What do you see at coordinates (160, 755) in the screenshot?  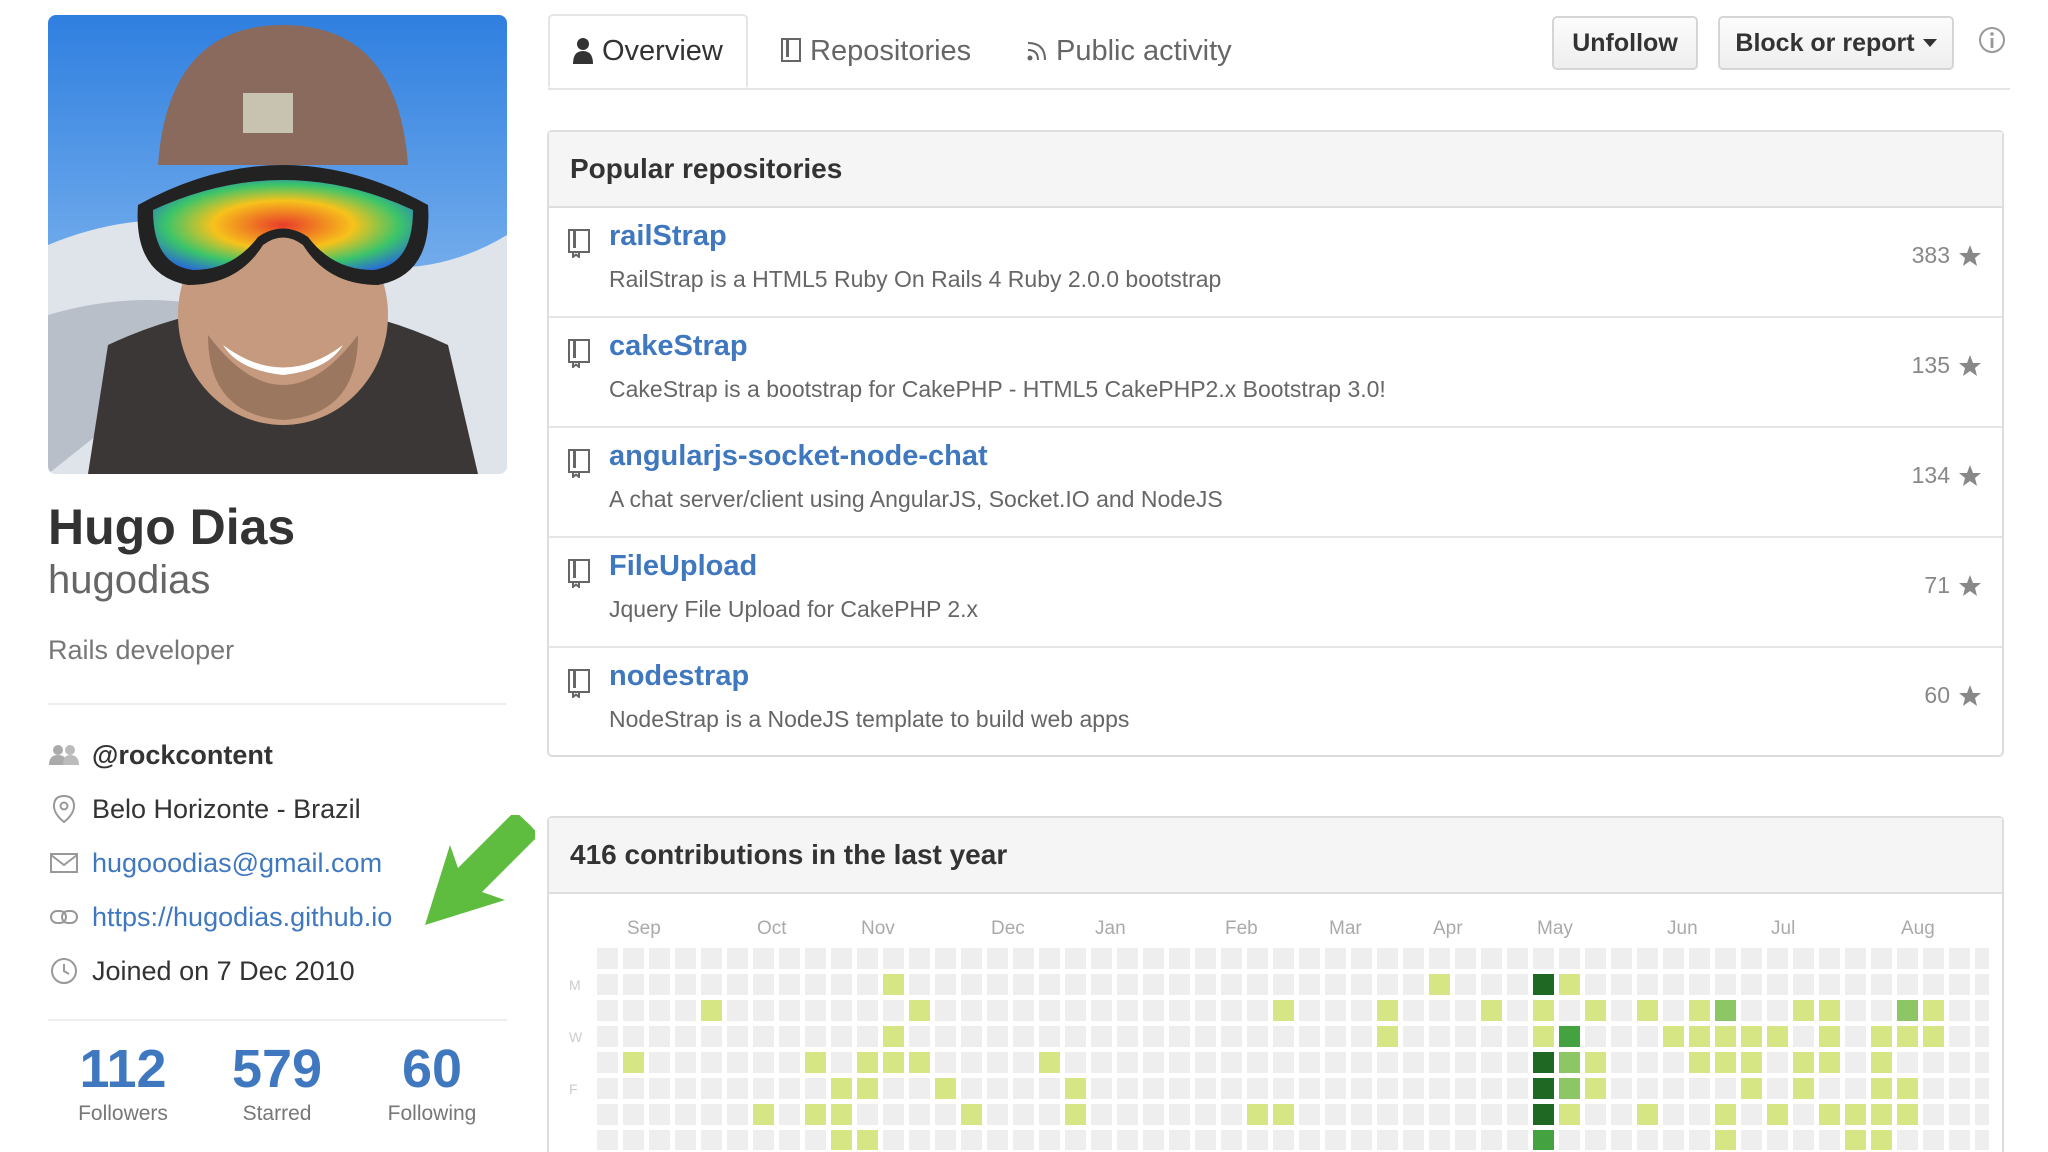 I see `organization-row: @rockcontent` at bounding box center [160, 755].